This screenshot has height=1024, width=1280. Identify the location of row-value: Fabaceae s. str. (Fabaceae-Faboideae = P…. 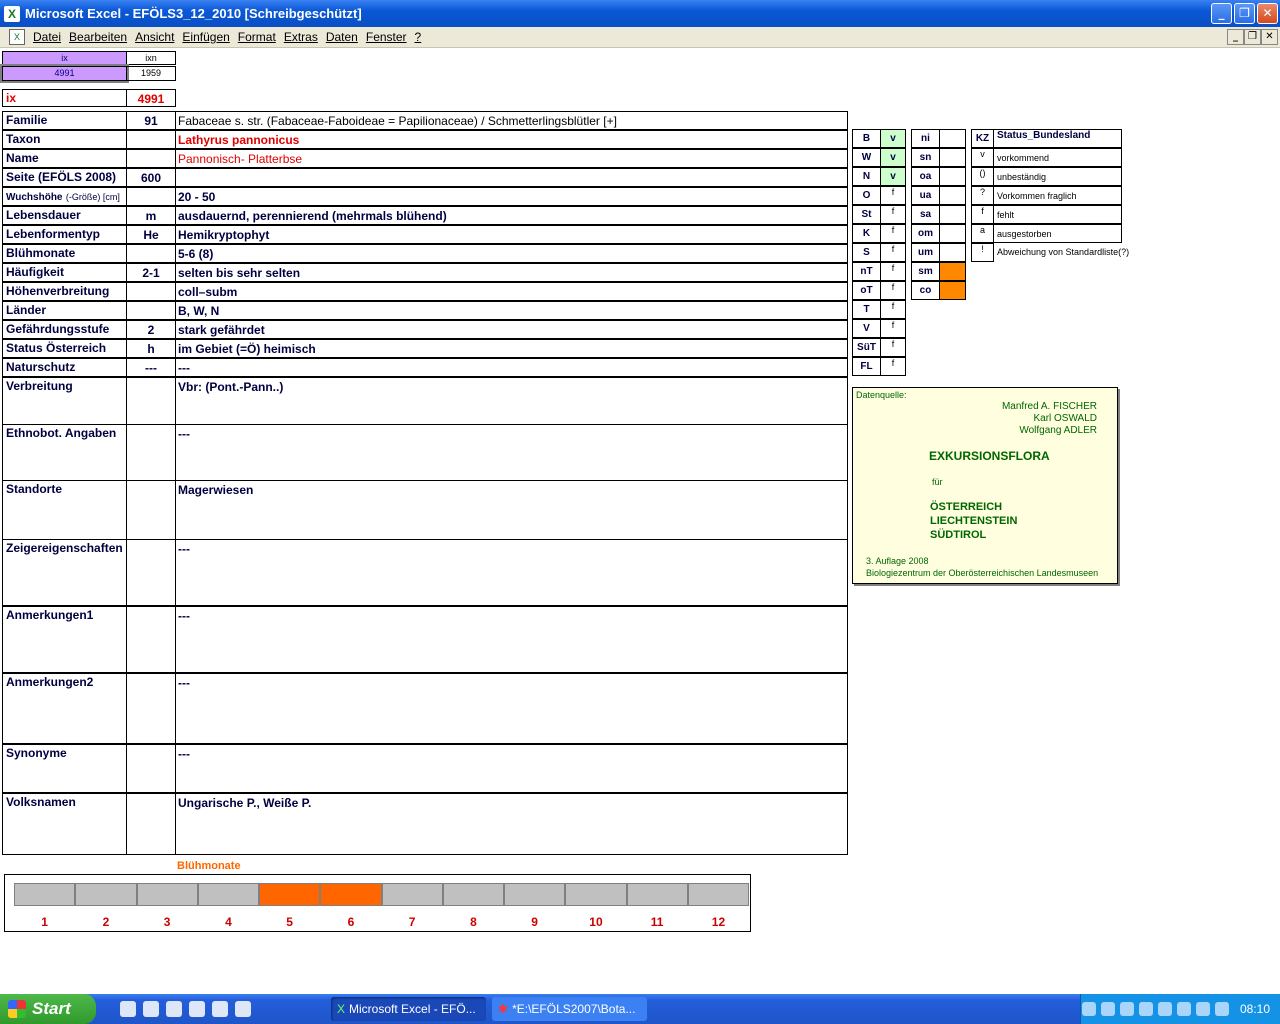
(511, 120).